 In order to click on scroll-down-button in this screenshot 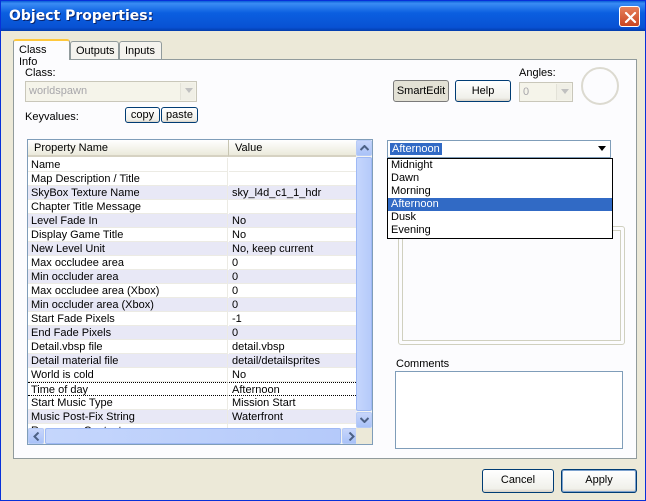, I will do `click(364, 420)`.